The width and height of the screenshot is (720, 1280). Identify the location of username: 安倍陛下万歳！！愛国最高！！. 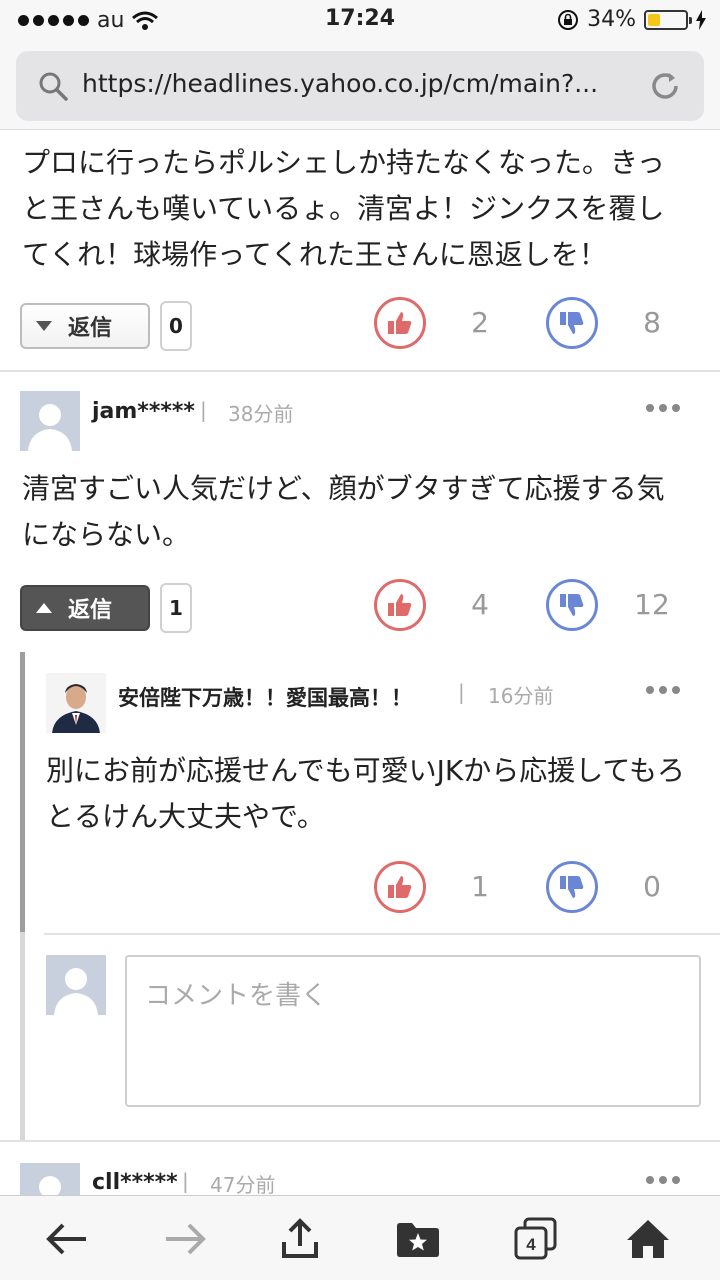
(265, 697).